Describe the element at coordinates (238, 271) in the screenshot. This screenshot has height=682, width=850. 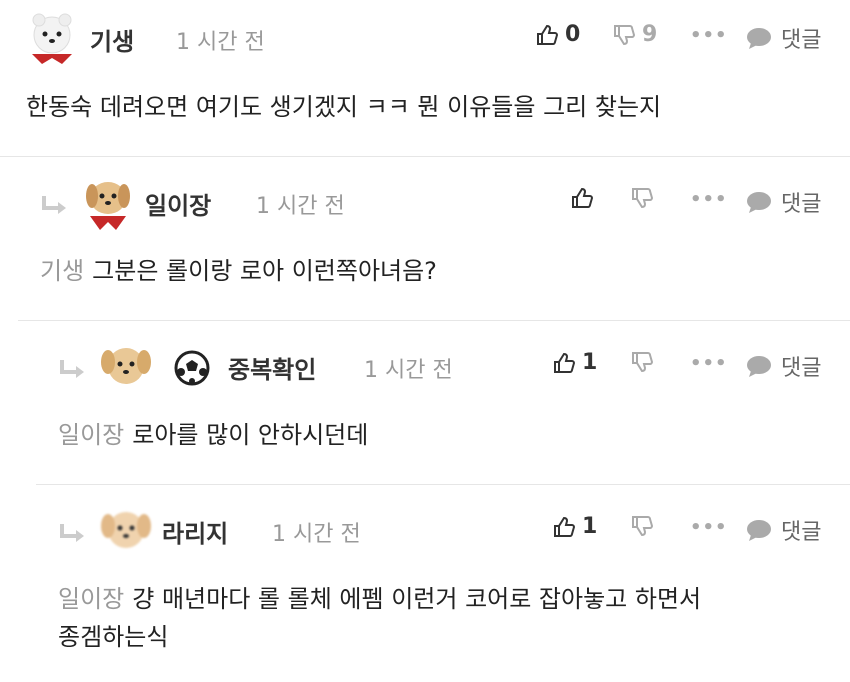
I see `comment-body: 기생 그분은 롤이랑 로아 이런쪽아녀음?` at that location.